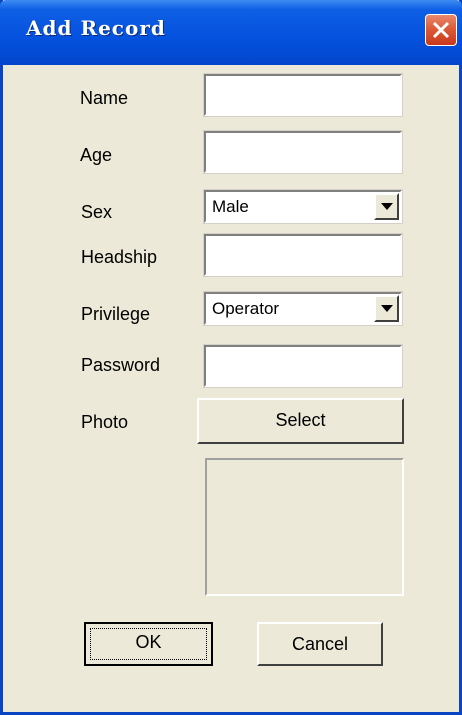 This screenshot has height=715, width=462. What do you see at coordinates (116, 314) in the screenshot?
I see `privilege-label: Privilege` at bounding box center [116, 314].